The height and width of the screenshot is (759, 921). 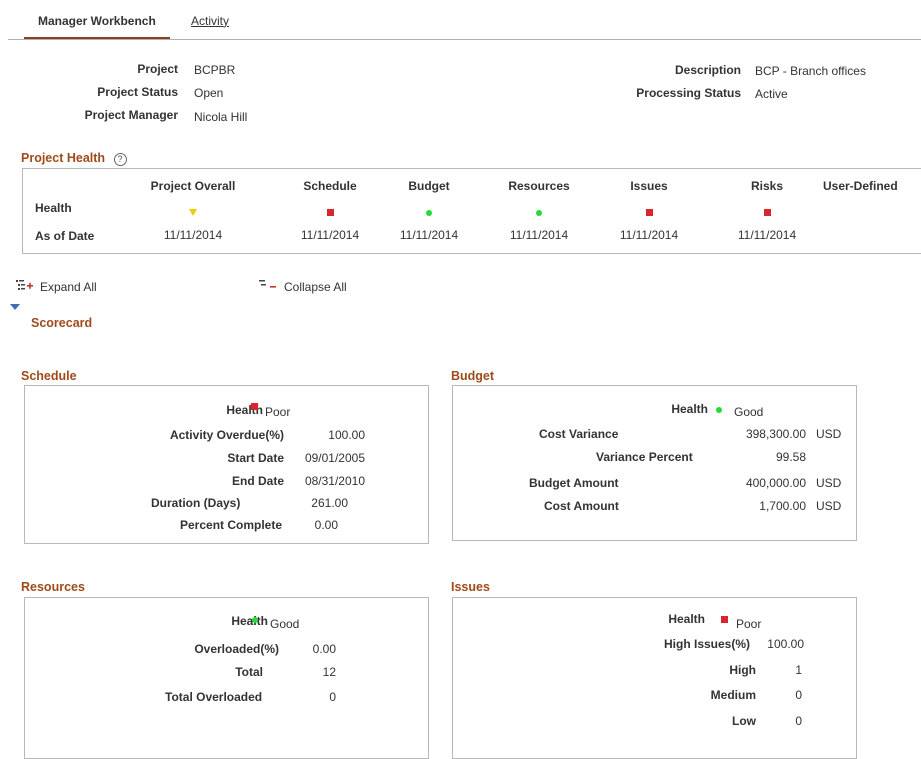 I want to click on medium-label: Medium, so click(x=733, y=695).